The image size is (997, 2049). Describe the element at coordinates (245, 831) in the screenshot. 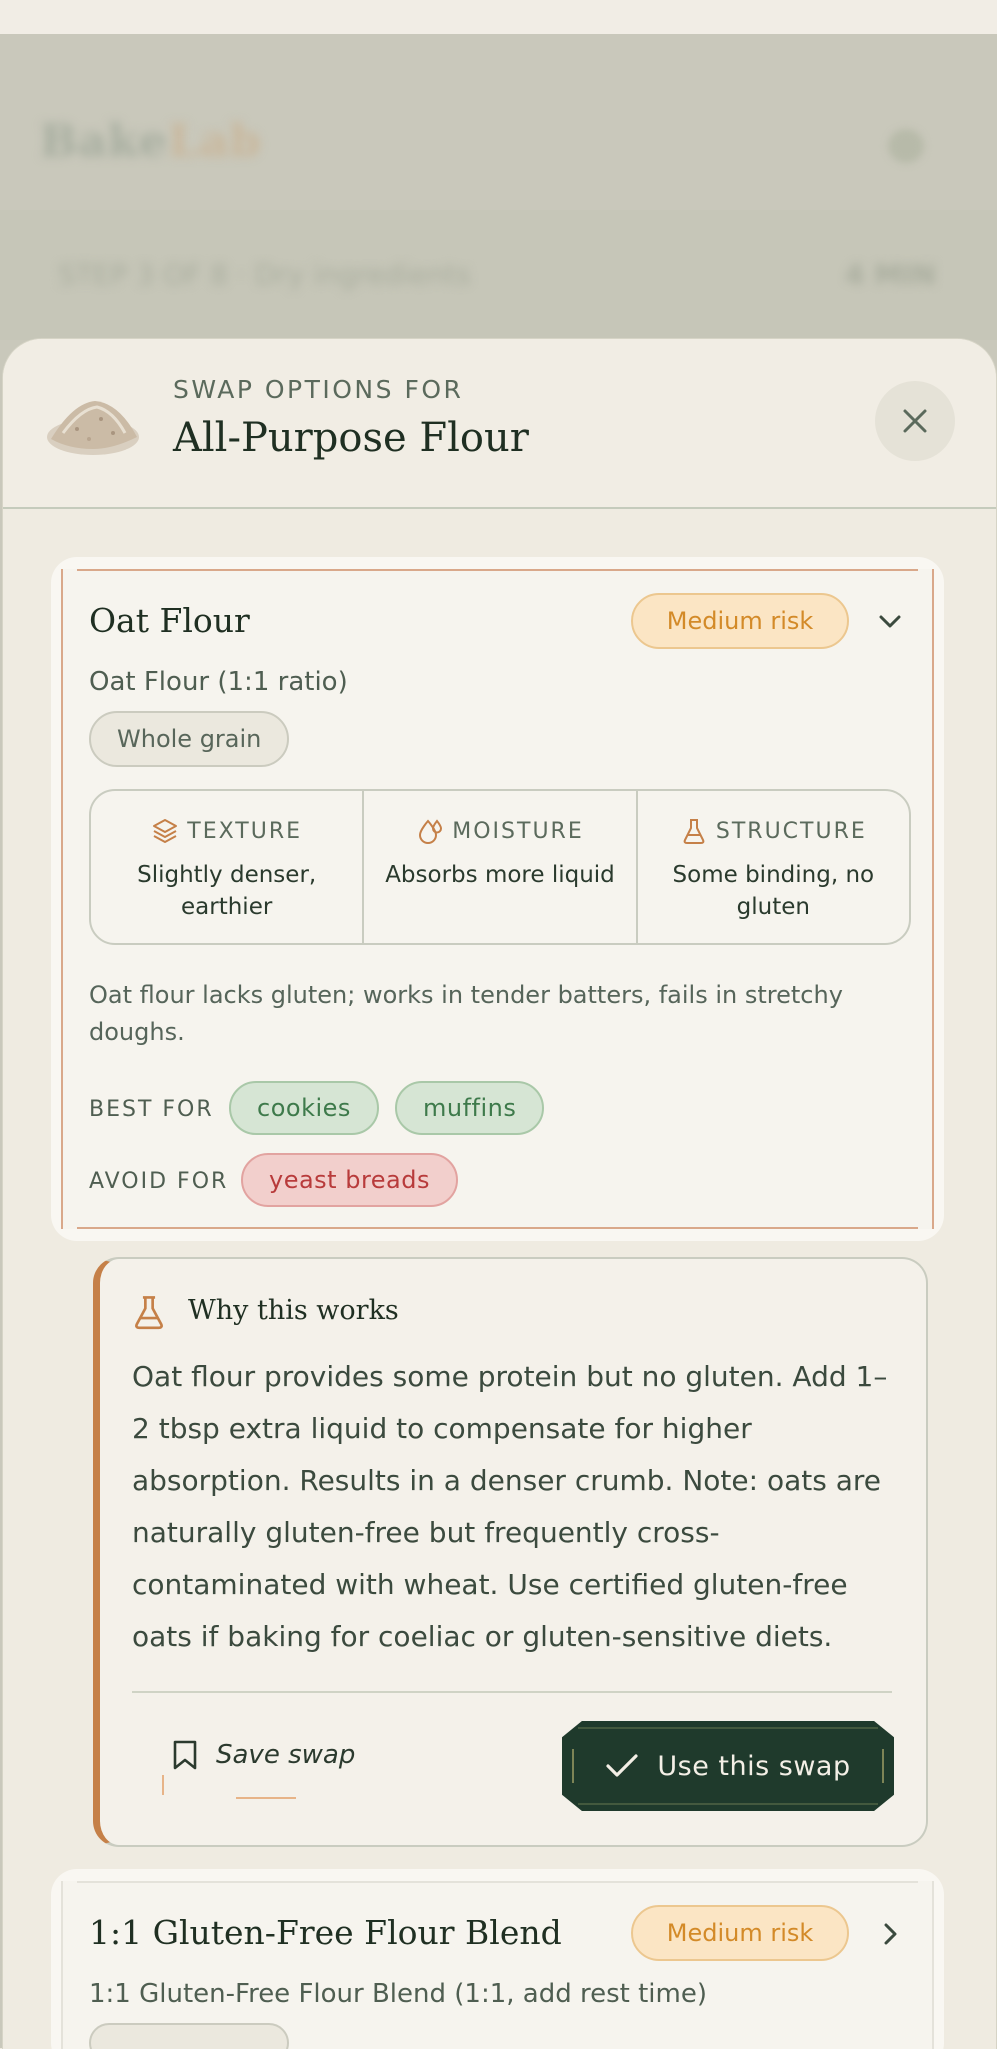

I see `property-label: TEXTURE` at that location.